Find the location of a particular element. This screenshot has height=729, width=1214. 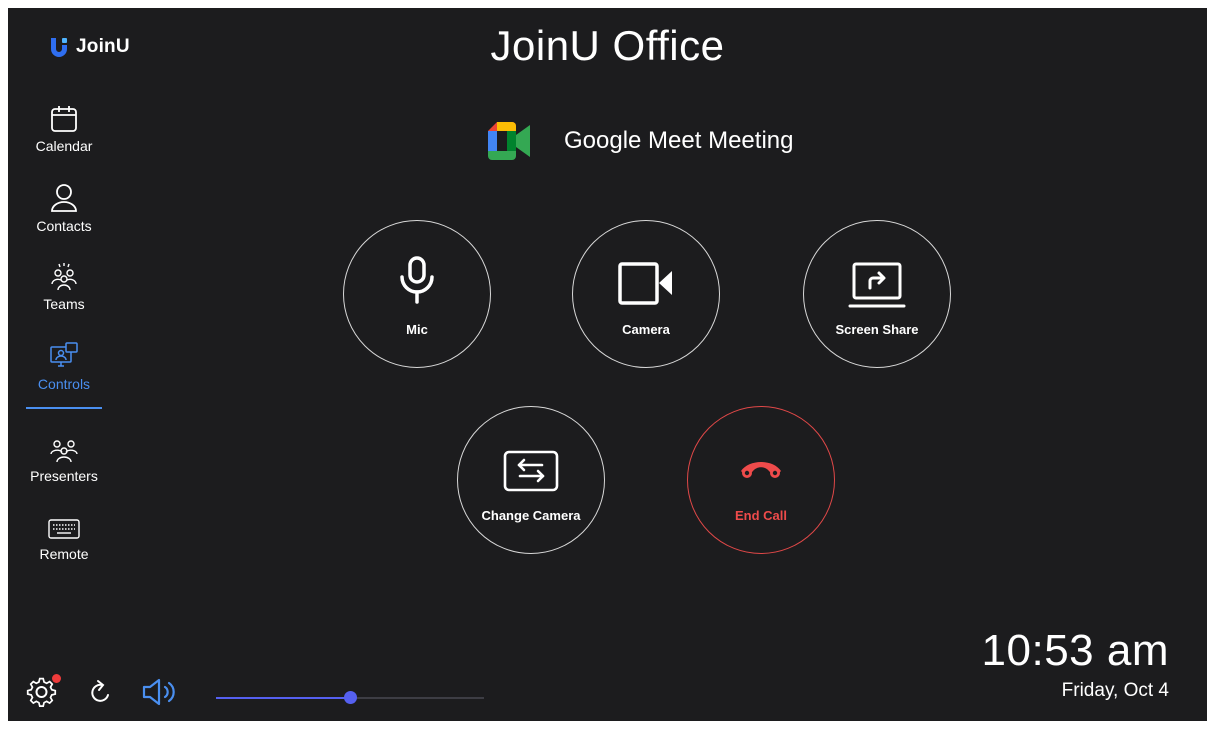

sidebar-item-label: Controls is located at coordinates (64, 384).